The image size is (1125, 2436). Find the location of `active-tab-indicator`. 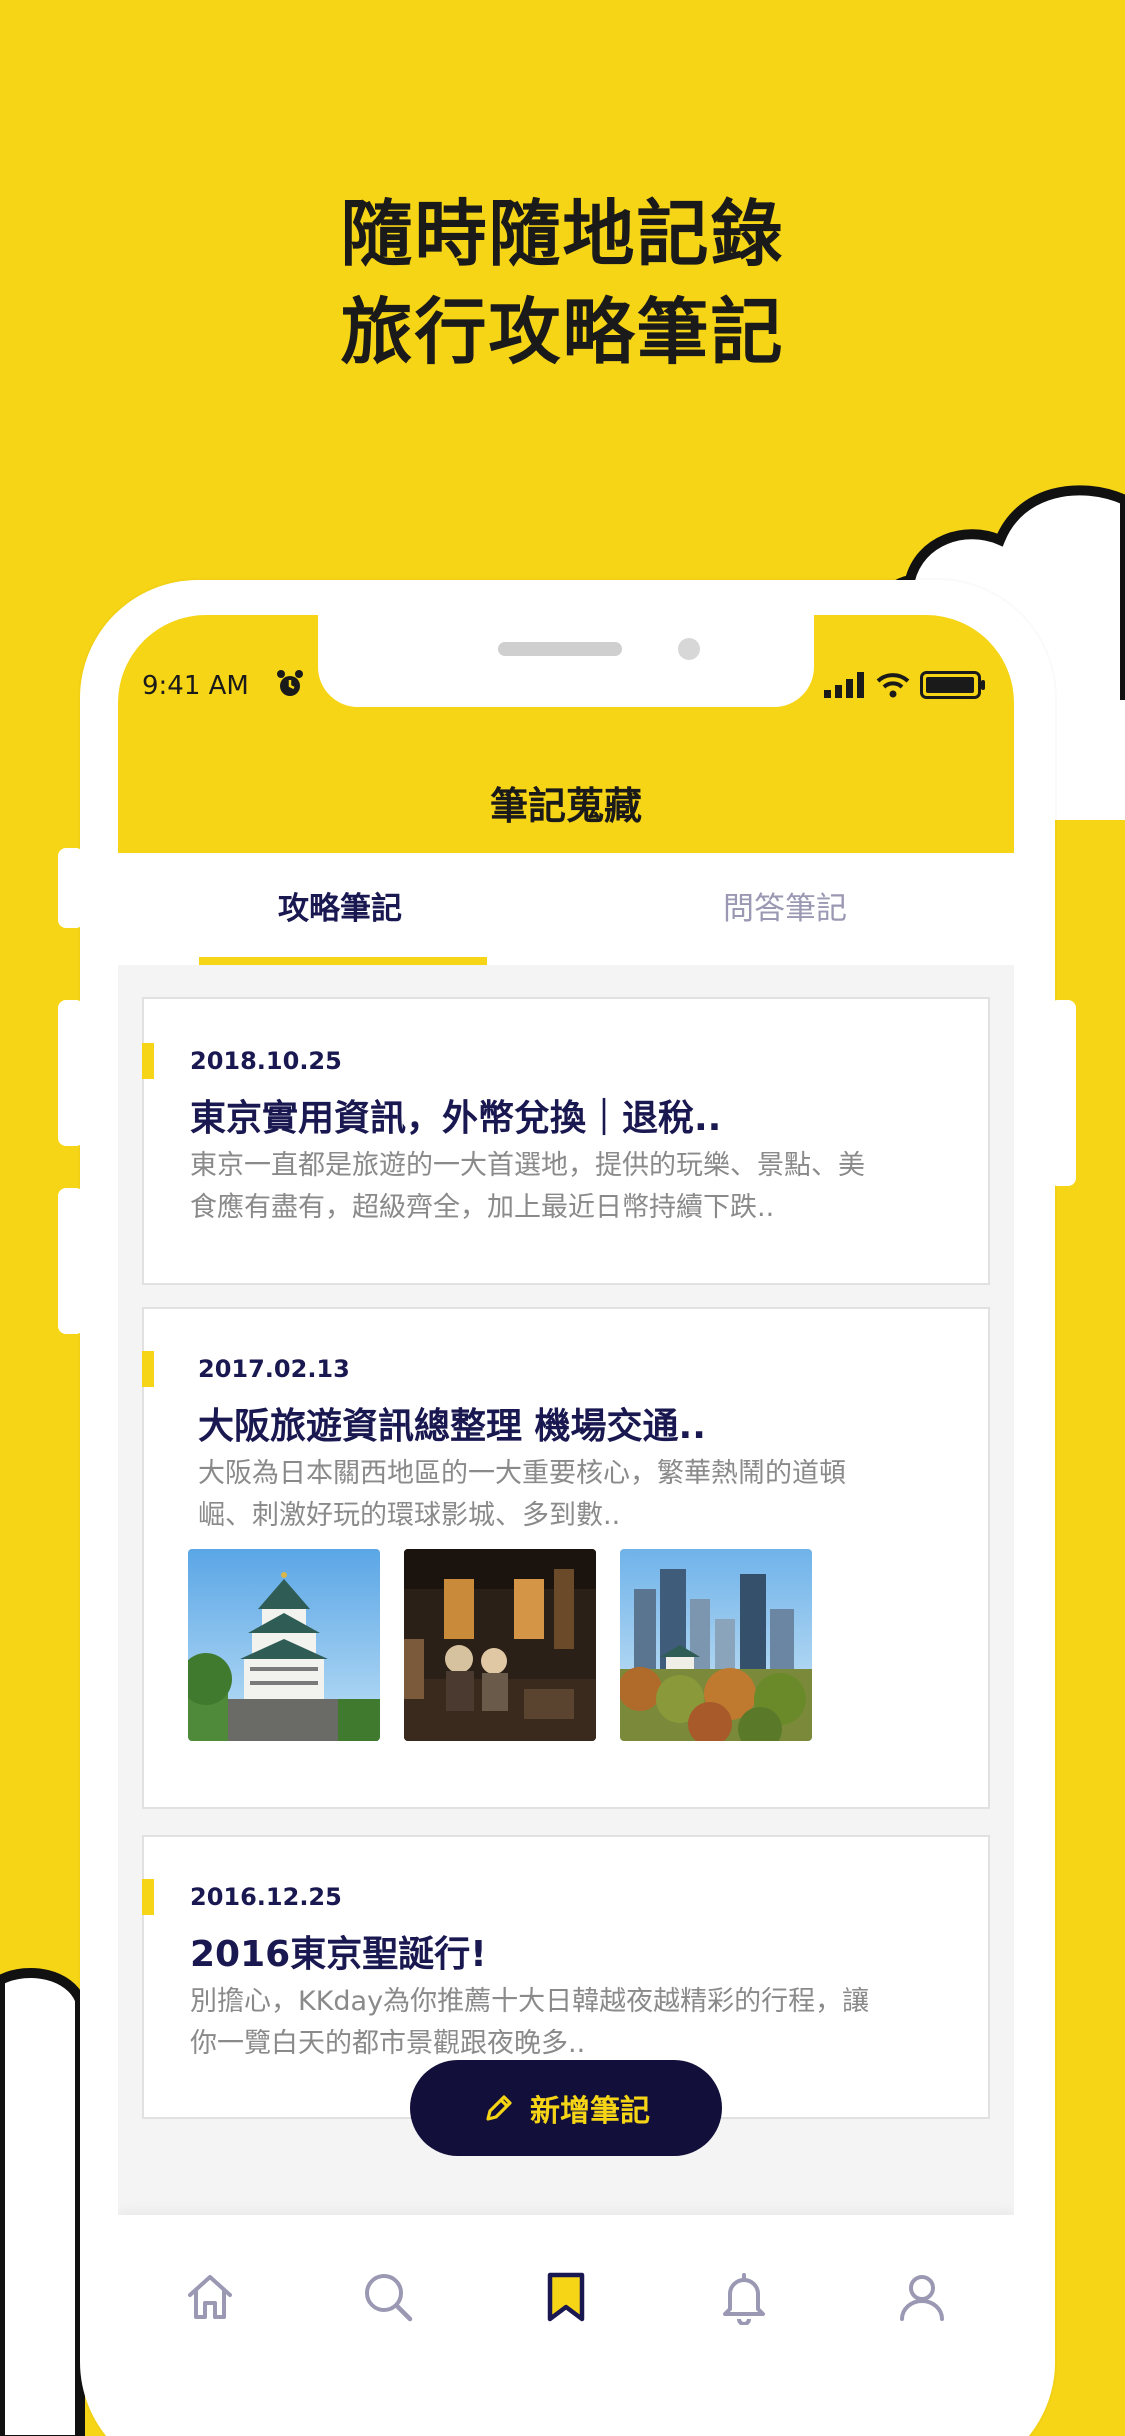

active-tab-indicator is located at coordinates (343, 961).